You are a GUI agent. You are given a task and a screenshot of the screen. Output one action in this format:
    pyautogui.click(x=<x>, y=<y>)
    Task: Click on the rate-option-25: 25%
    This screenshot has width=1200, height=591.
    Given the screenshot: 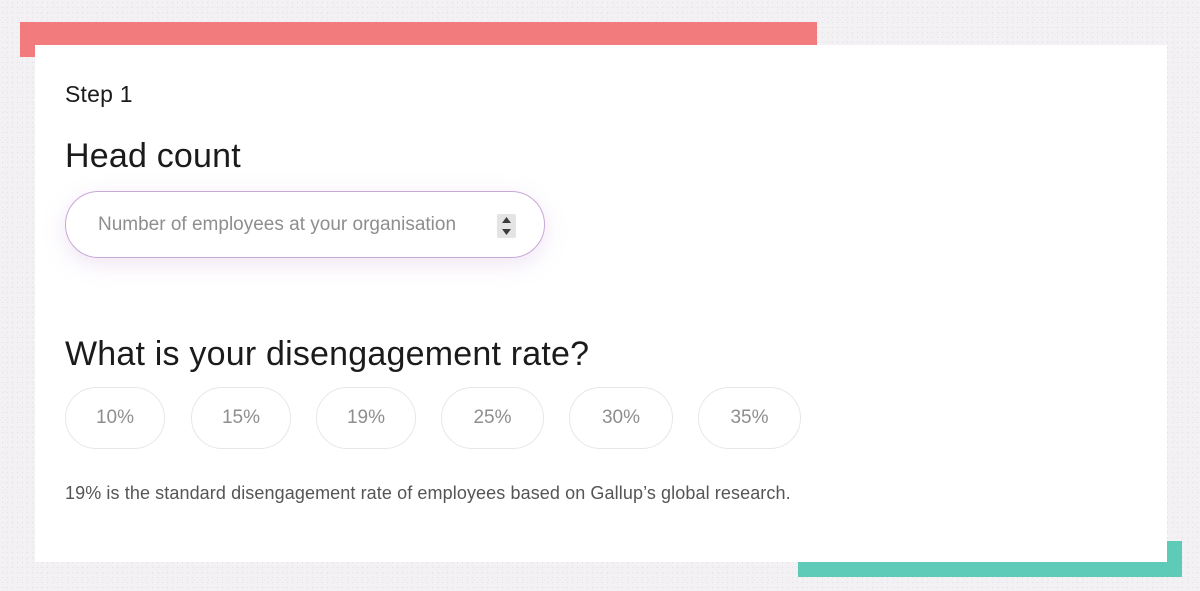 What is the action you would take?
    pyautogui.click(x=492, y=418)
    